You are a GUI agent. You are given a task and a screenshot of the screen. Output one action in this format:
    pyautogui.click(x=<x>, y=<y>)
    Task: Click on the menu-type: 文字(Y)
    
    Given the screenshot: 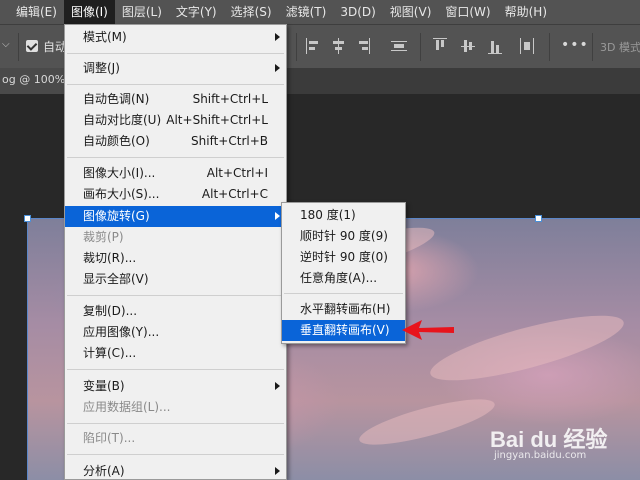 What is the action you would take?
    pyautogui.click(x=196, y=12)
    